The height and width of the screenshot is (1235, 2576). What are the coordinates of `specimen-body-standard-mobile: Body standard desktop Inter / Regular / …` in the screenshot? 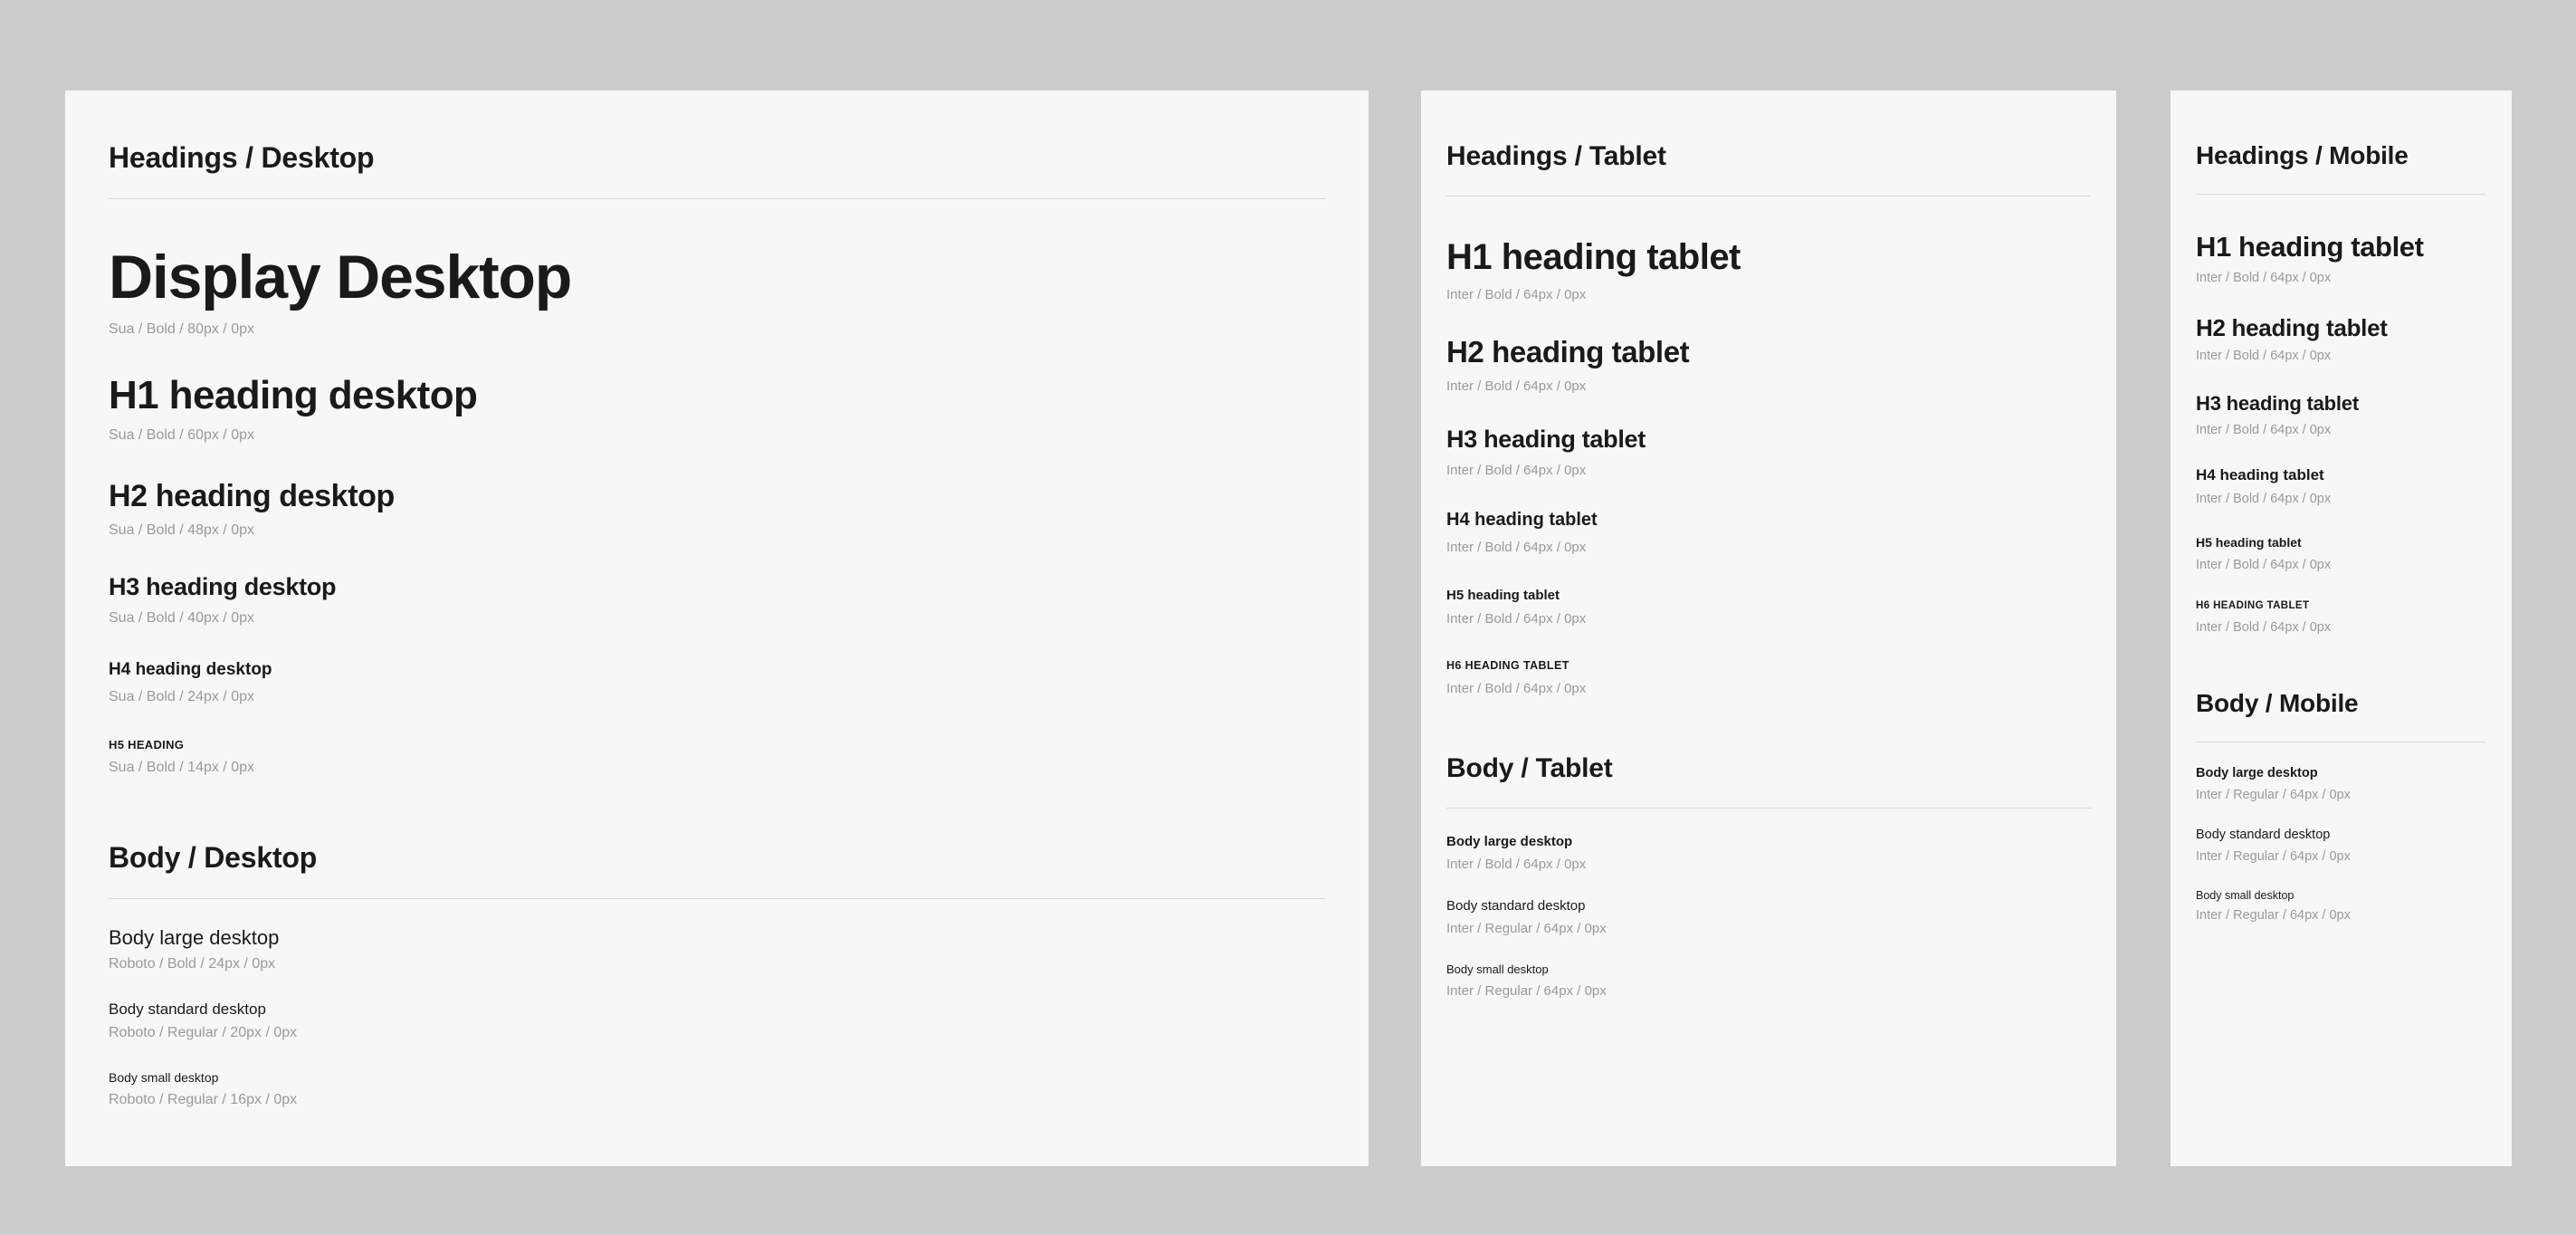 It's located at (2341, 847).